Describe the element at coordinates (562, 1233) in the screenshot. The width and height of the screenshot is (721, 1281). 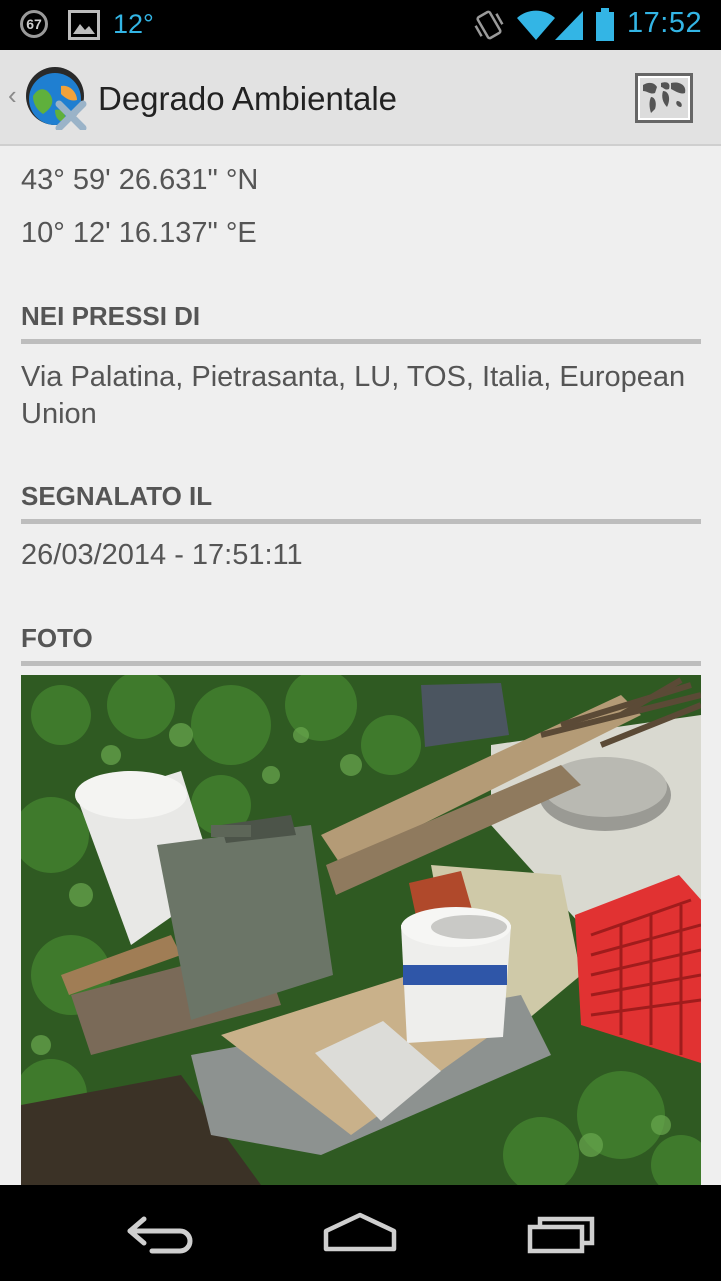
I see `recent-apps-icon` at that location.